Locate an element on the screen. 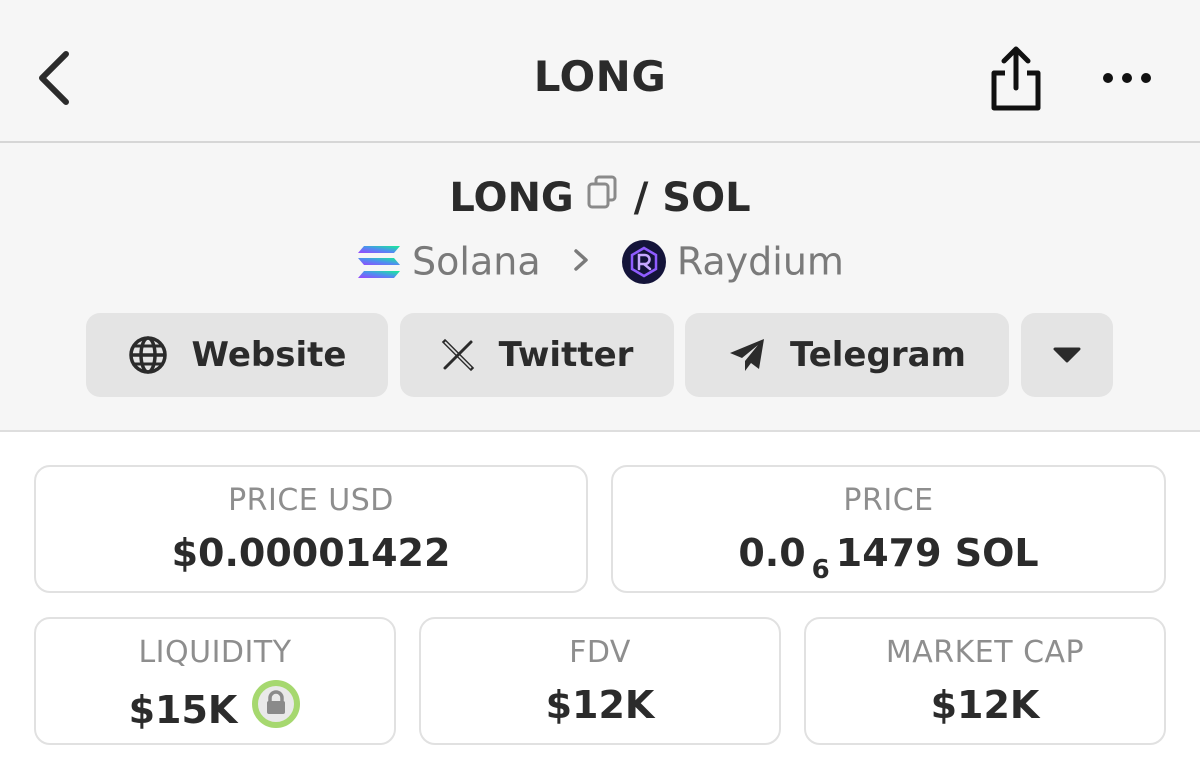 This screenshot has height=766, width=1200. pair-title: LONG / SOL is located at coordinates (600, 199).